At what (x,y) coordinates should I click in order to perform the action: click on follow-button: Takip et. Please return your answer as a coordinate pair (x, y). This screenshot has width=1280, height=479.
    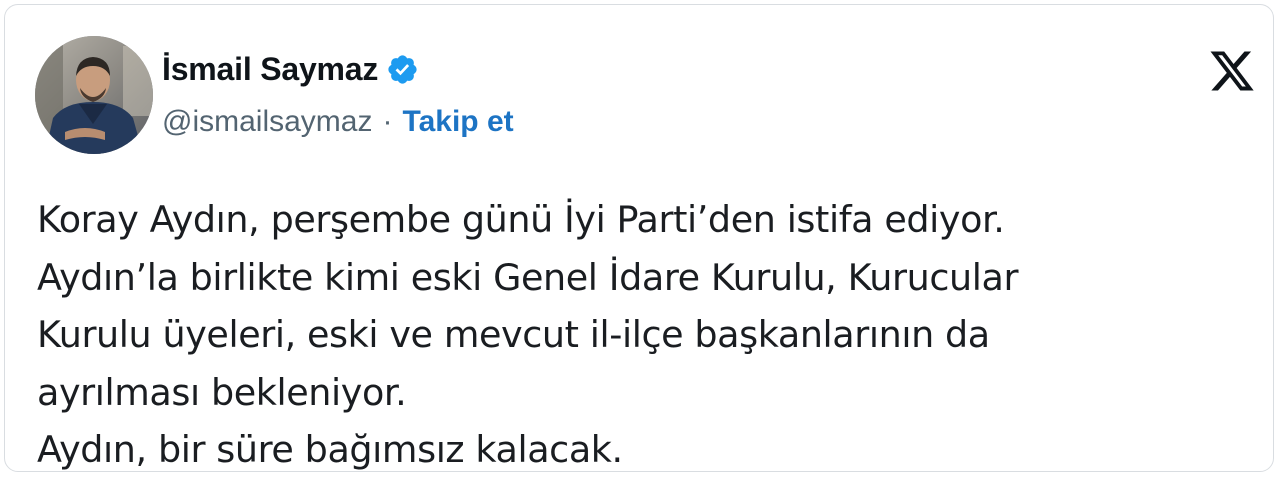
    Looking at the image, I should click on (457, 122).